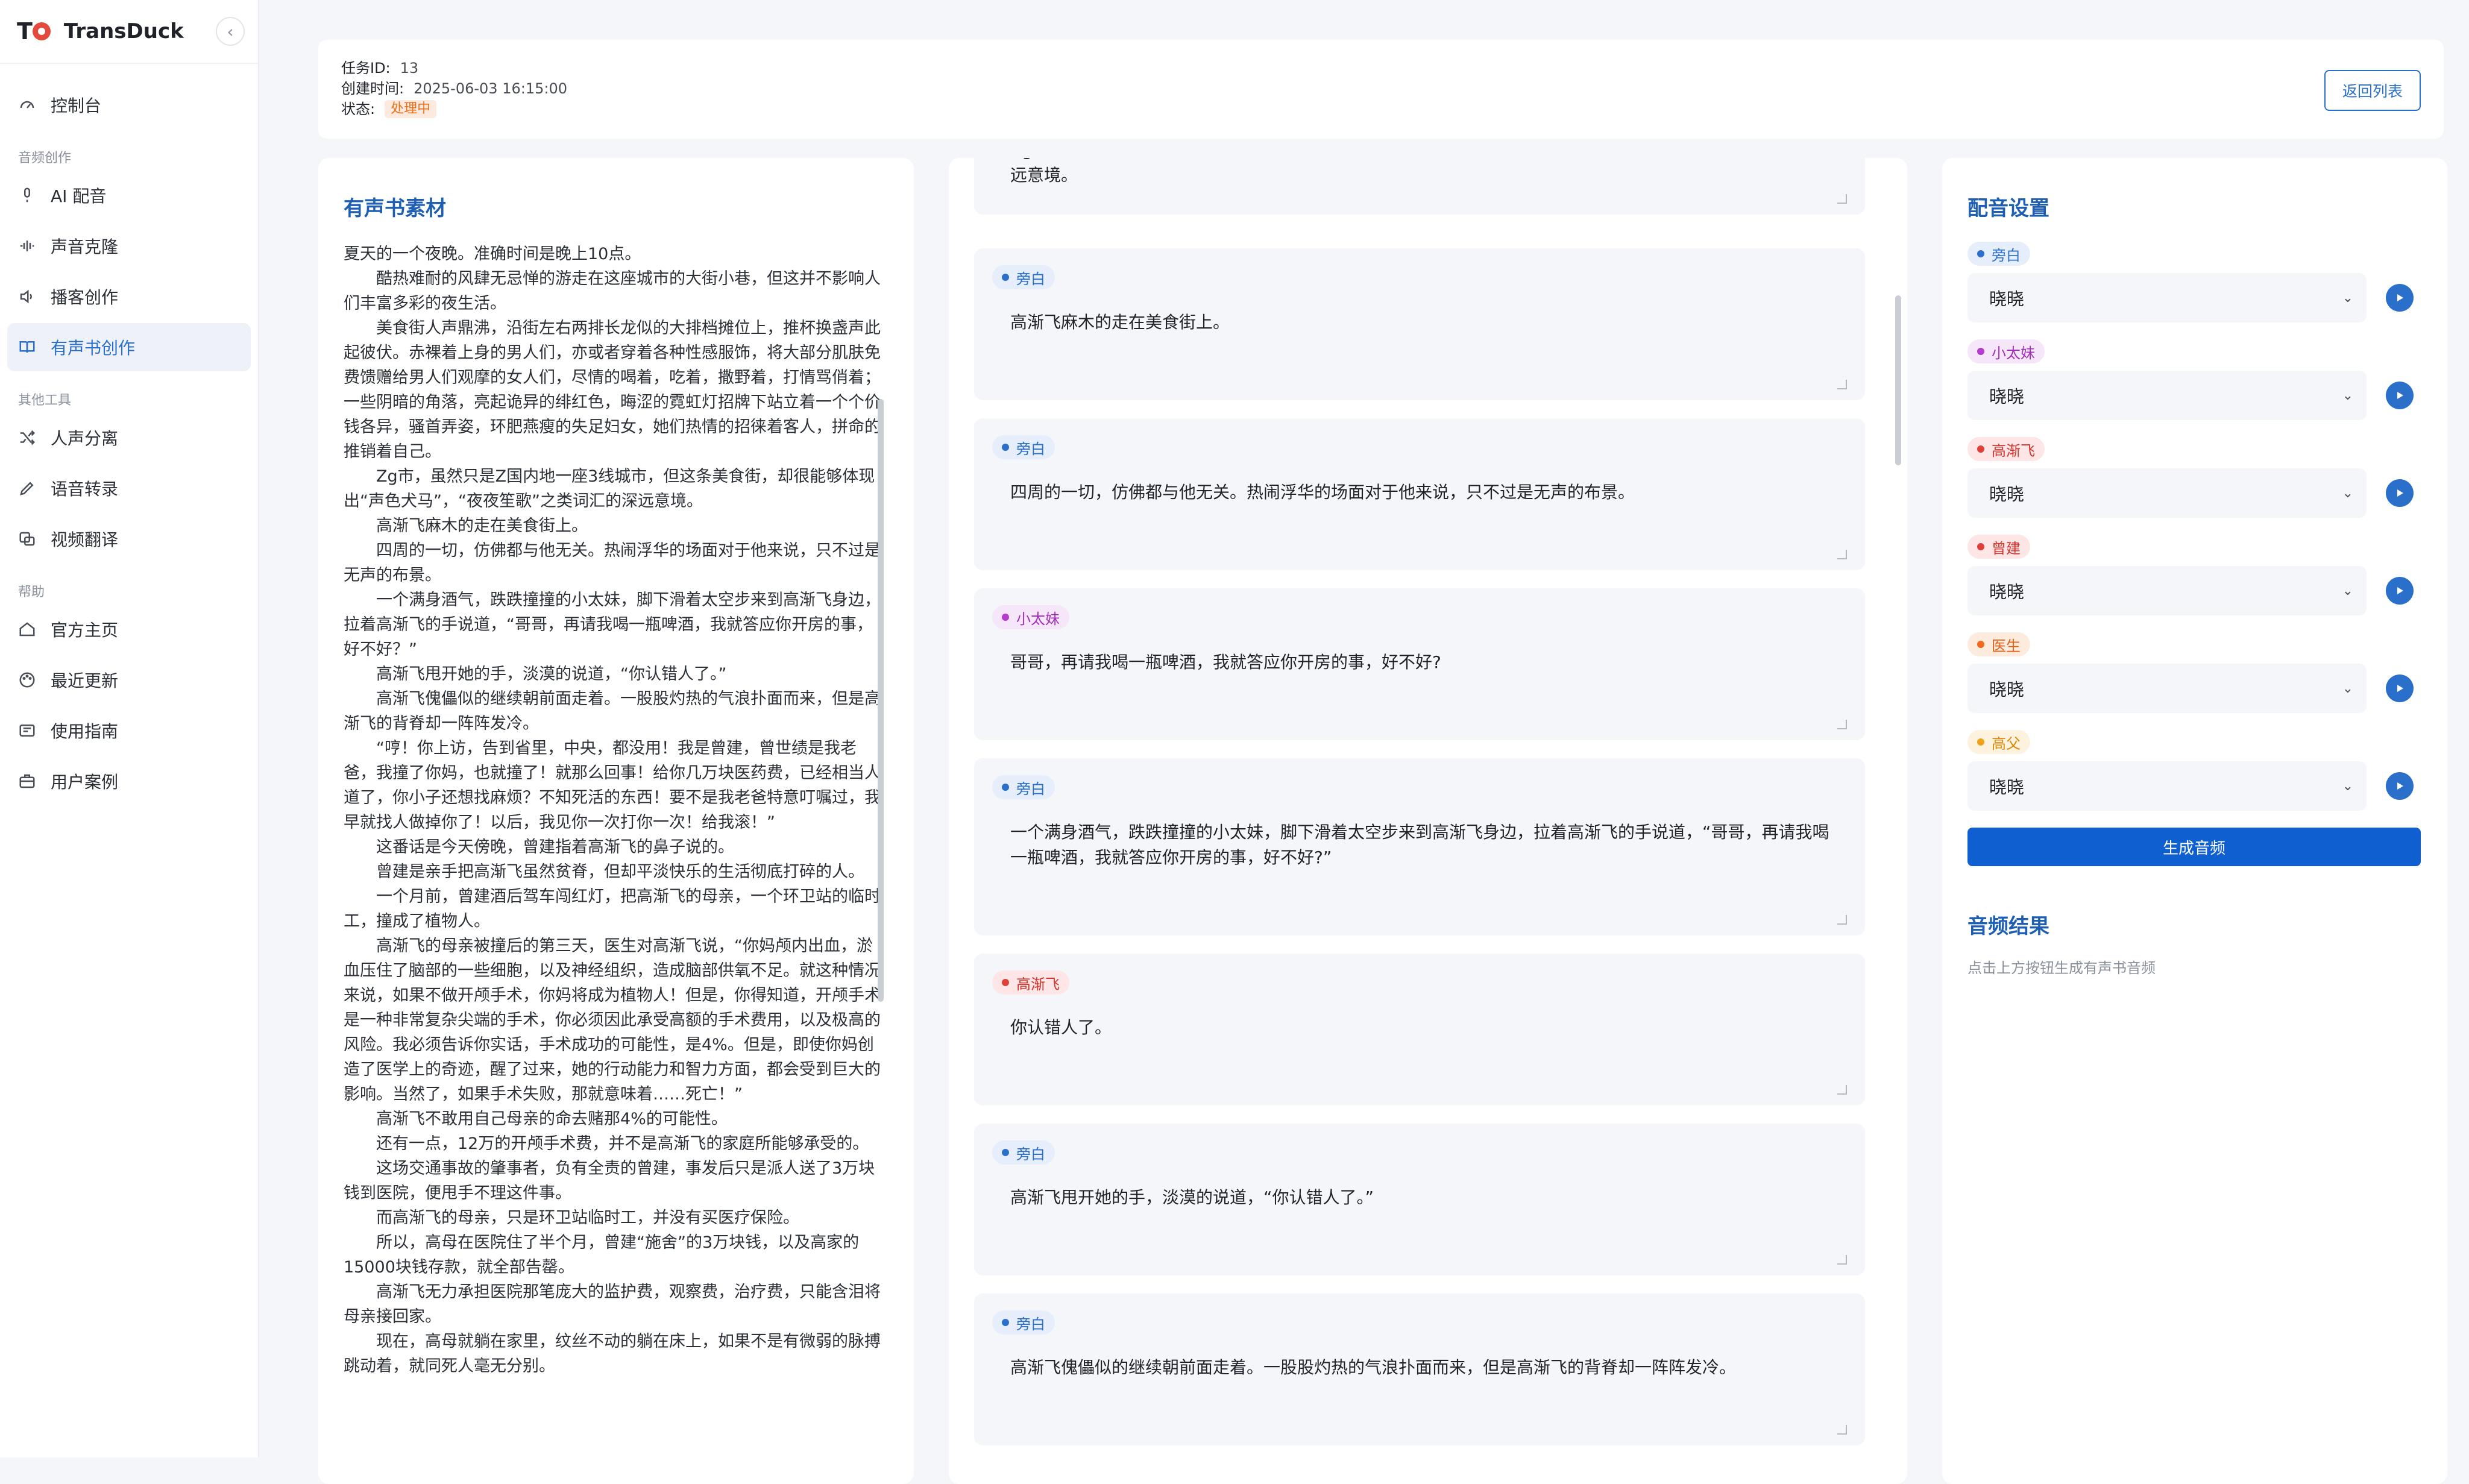  I want to click on sidebar-item: 使用指南, so click(129, 730).